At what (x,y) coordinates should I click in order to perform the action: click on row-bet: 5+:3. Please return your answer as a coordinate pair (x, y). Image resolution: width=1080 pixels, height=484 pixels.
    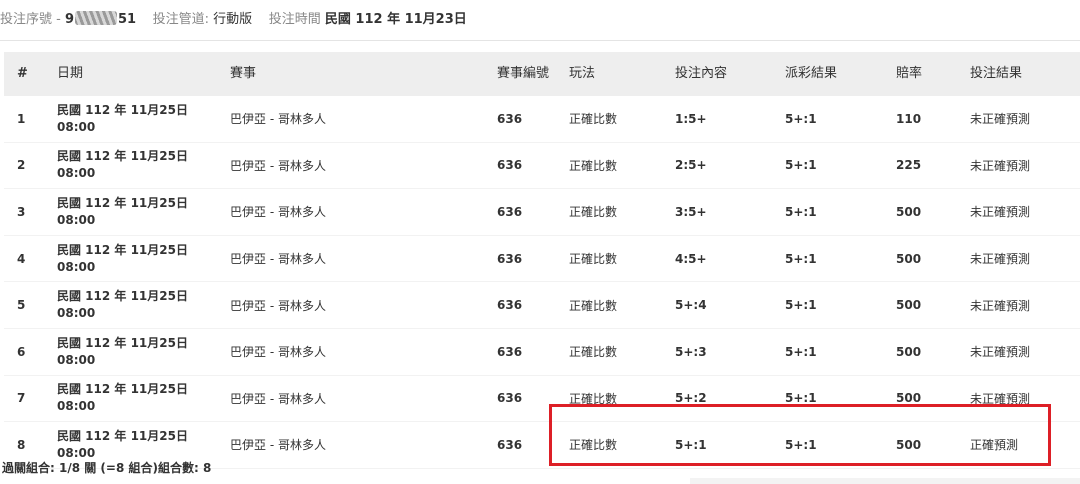
    Looking at the image, I should click on (717, 352).